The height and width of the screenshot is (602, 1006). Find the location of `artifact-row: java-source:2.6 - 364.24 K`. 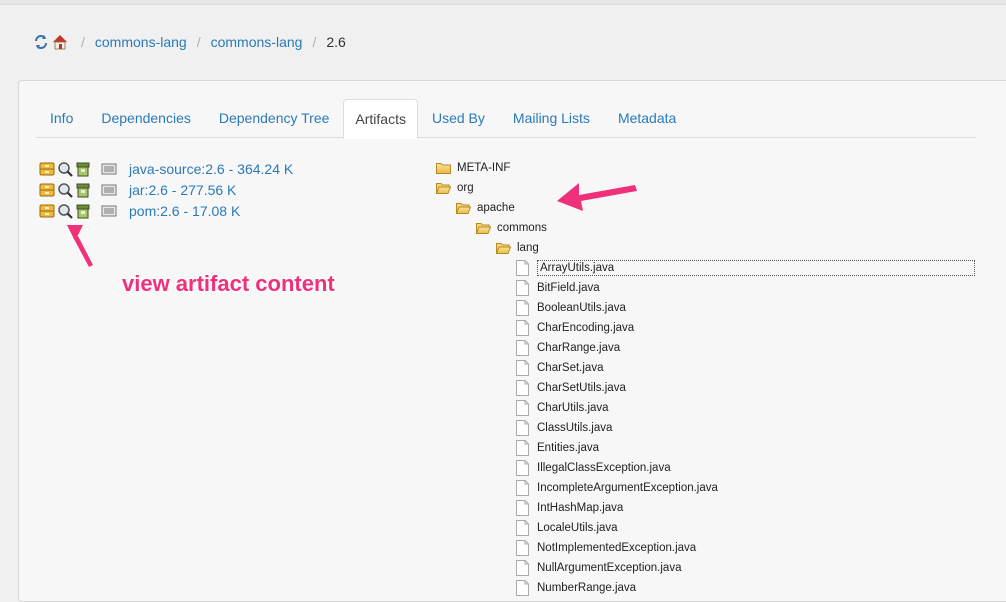

artifact-row: java-source:2.6 - 364.24 K is located at coordinates (166, 168).